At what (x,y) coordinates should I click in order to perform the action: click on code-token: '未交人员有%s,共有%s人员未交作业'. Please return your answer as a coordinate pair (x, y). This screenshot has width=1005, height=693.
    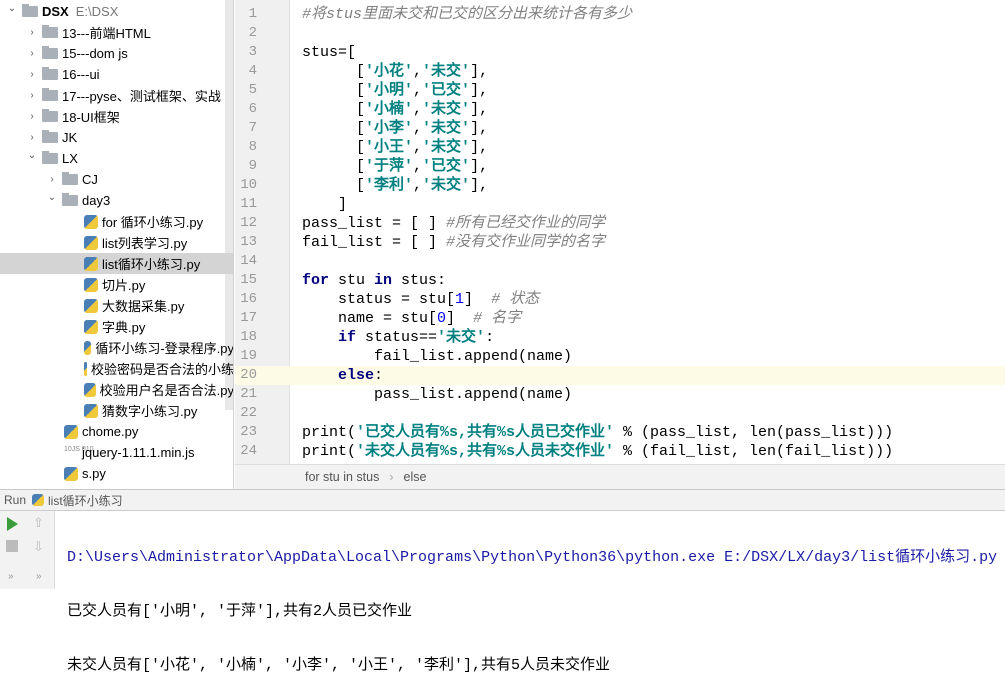
    Looking at the image, I should click on (485, 451).